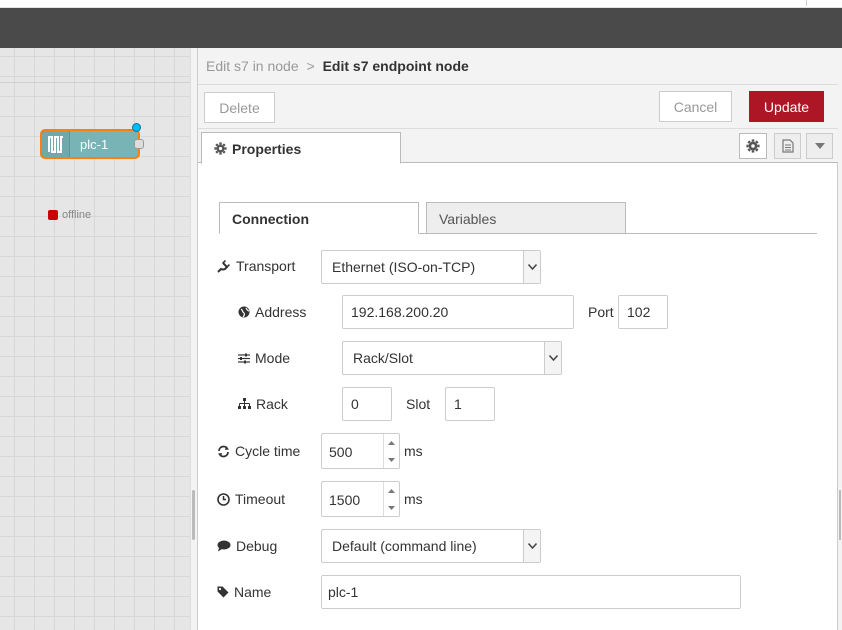  Describe the element at coordinates (360, 451) in the screenshot. I see `cycle-time-spinner: 500` at that location.